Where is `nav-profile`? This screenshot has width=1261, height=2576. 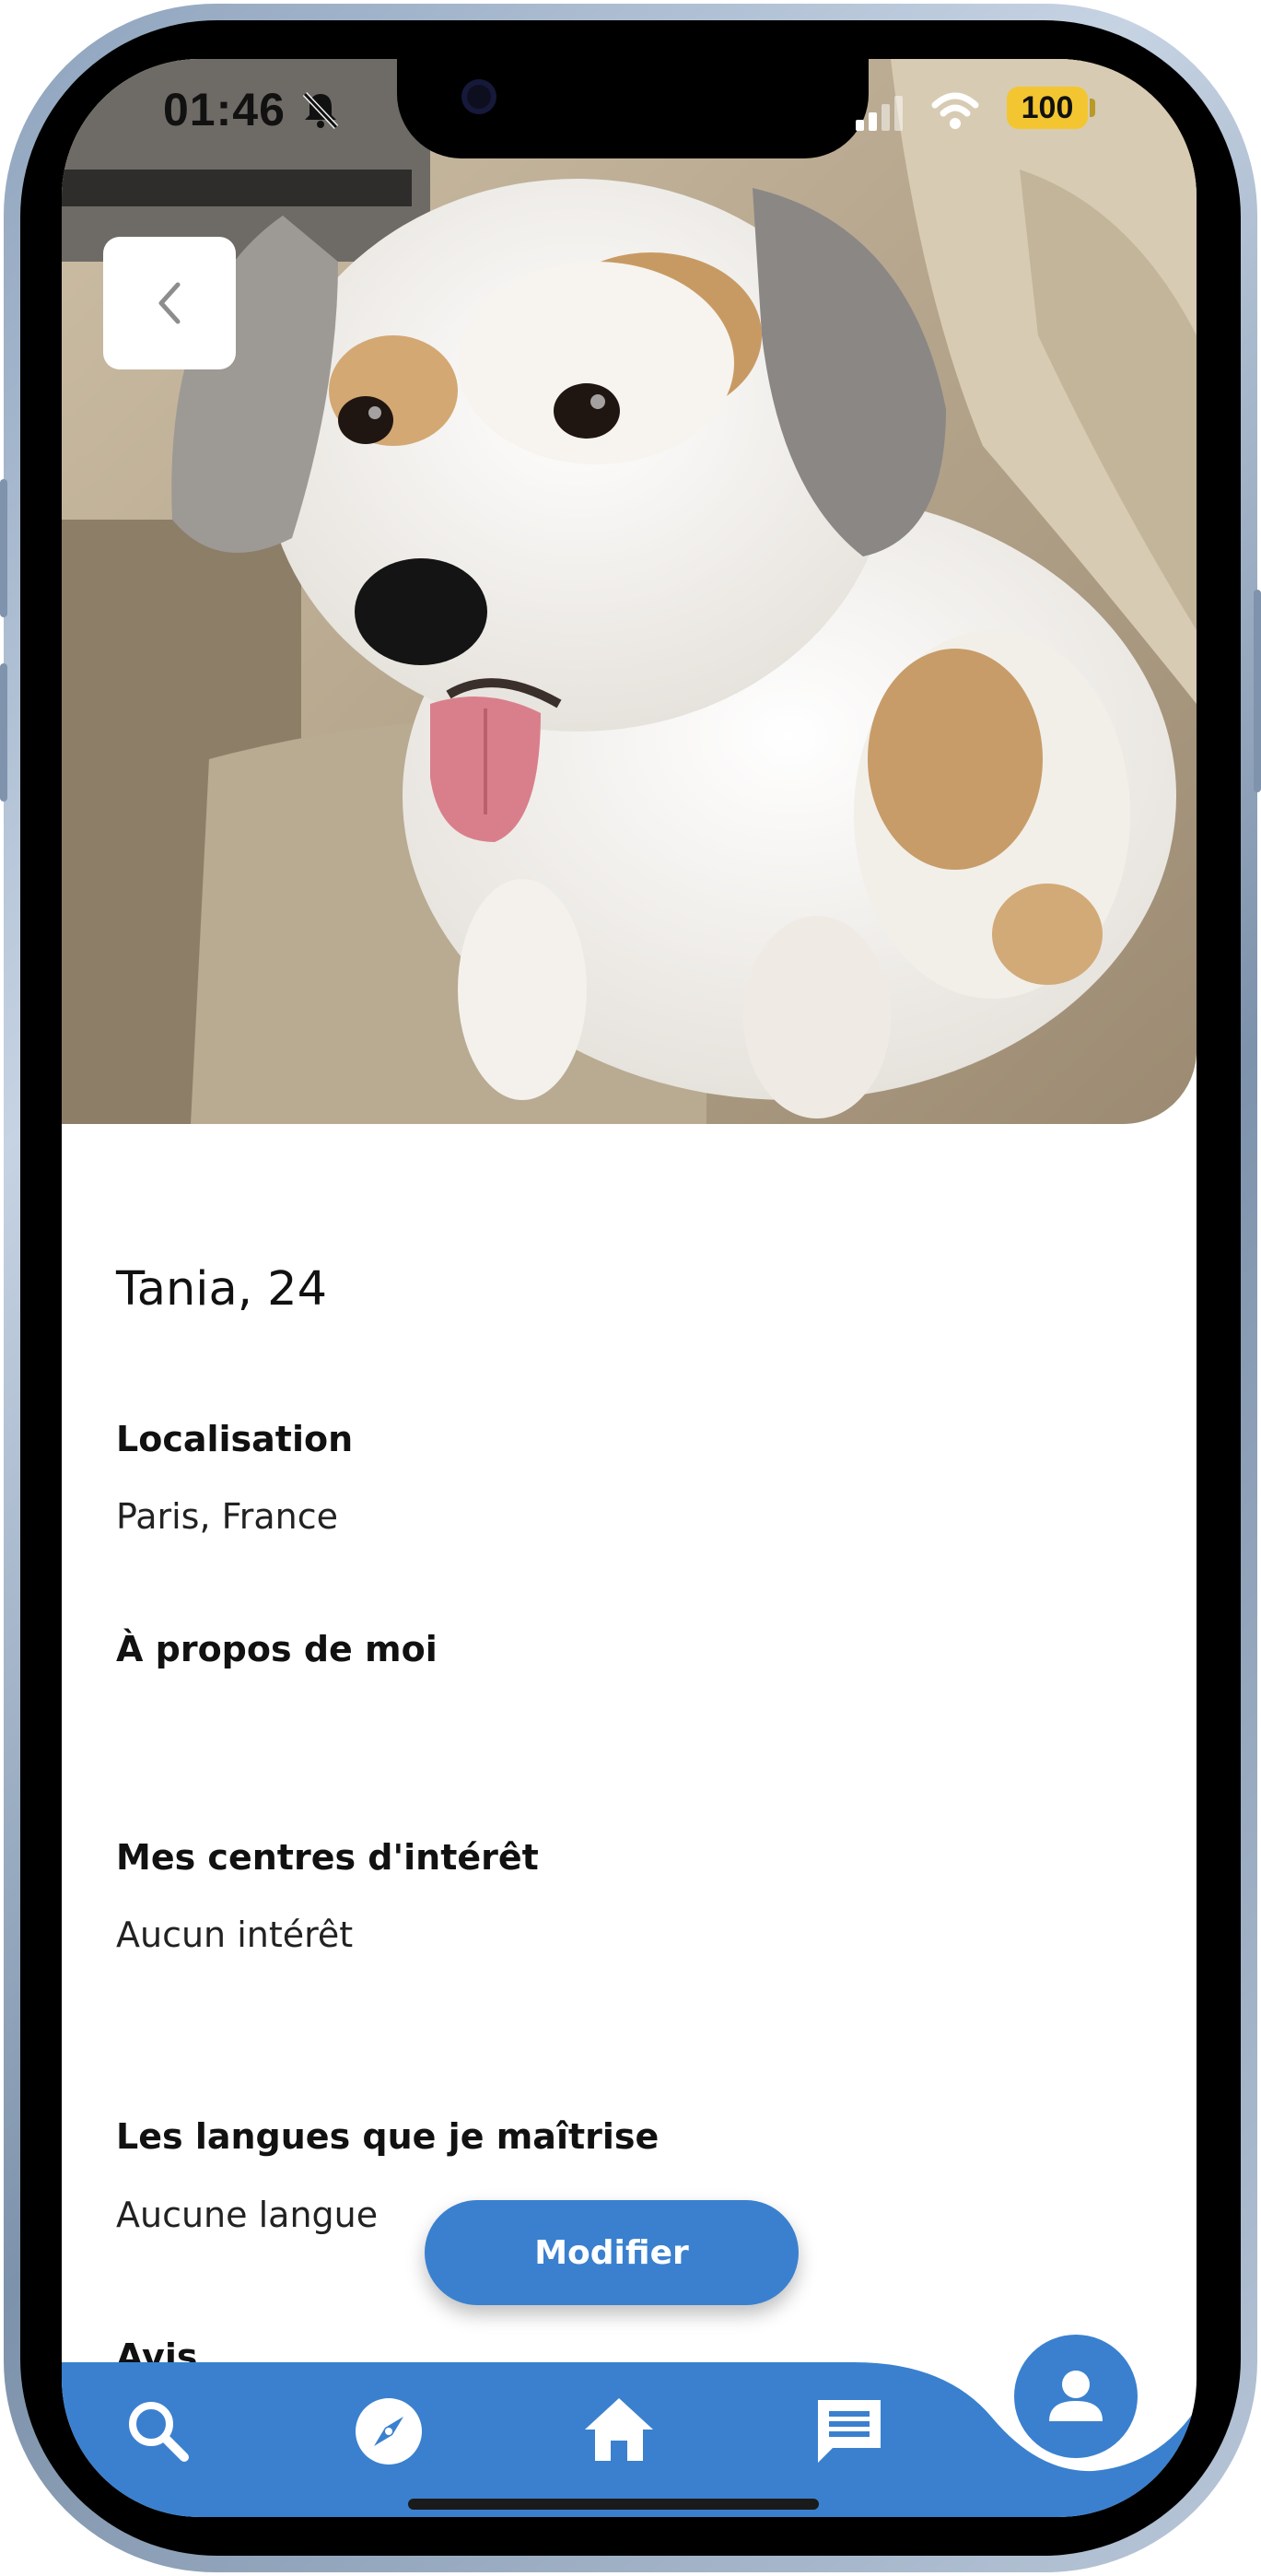
nav-profile is located at coordinates (1076, 2396).